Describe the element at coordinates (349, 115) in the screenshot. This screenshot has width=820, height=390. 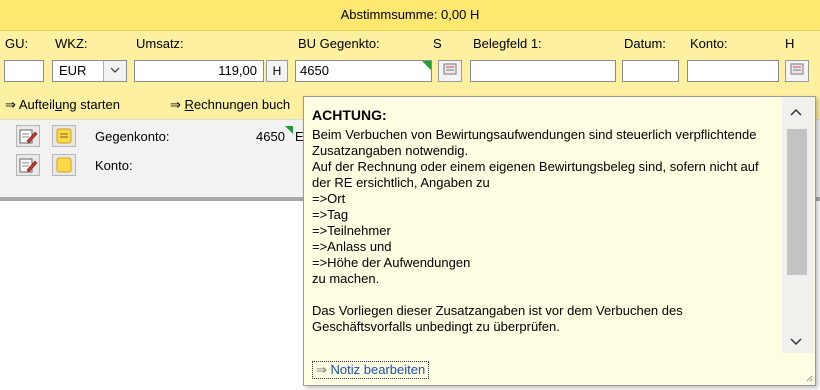
I see `popup-title: ACHTUNG:` at that location.